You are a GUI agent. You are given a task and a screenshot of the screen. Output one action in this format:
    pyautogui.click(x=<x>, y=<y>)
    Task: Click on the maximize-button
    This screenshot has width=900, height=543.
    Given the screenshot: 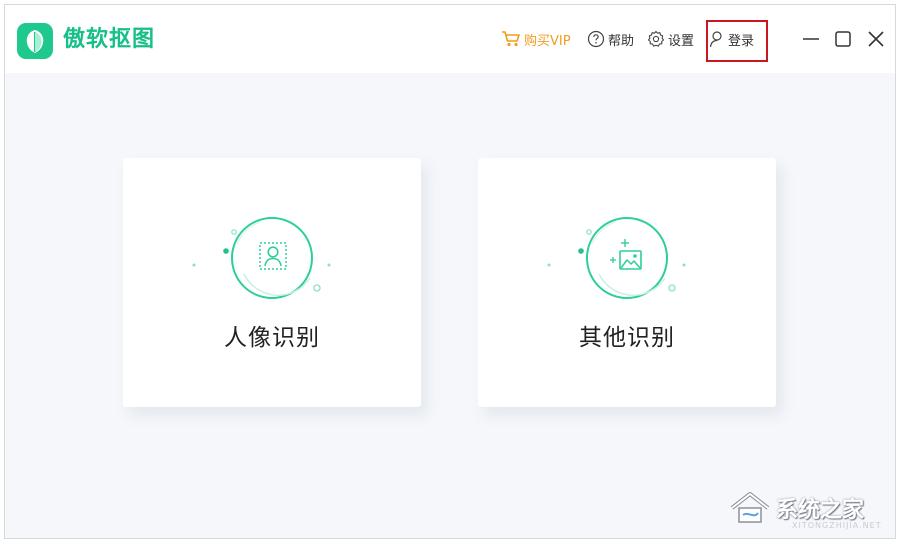 What is the action you would take?
    pyautogui.click(x=843, y=39)
    